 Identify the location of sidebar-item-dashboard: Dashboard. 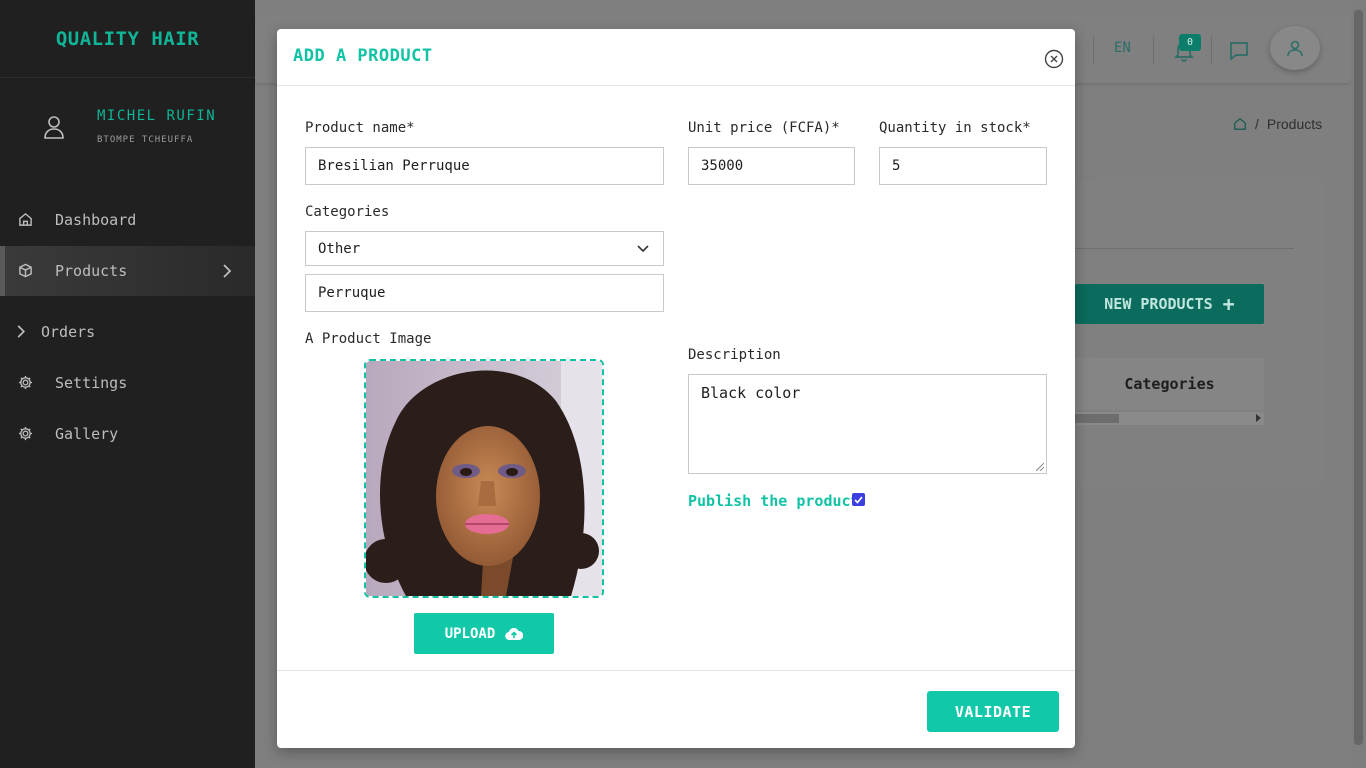
(127, 220).